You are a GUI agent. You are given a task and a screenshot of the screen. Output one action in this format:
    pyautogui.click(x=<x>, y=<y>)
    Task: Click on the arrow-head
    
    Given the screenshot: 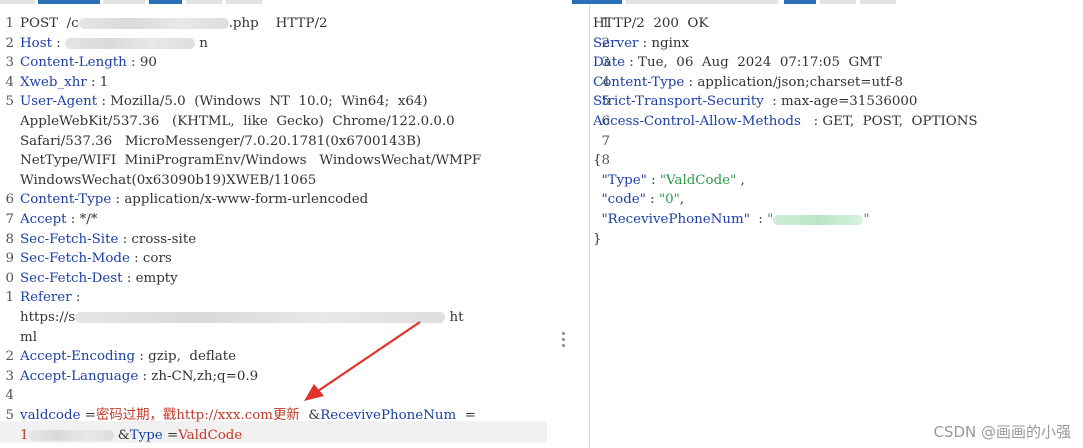 What is the action you would take?
    pyautogui.click(x=314, y=392)
    